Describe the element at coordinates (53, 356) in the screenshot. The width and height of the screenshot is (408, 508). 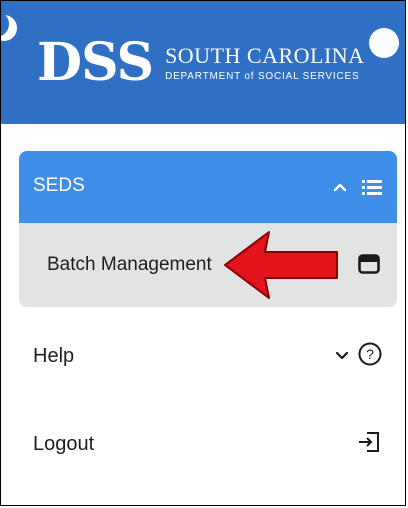
I see `nav-item-help-label: Help` at that location.